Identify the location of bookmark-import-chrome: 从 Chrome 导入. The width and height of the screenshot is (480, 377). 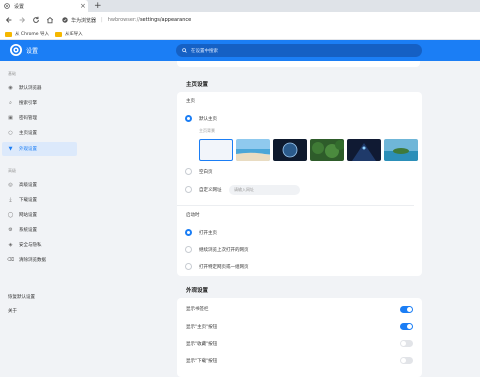
(27, 34).